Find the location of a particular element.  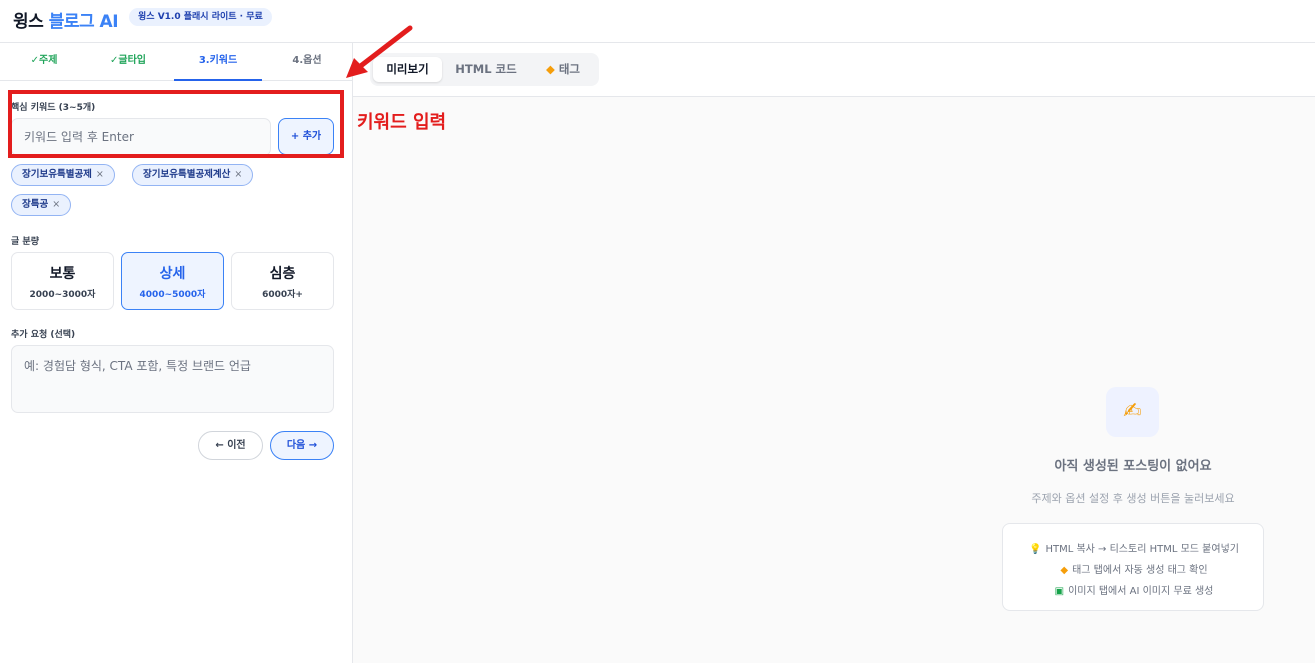

image-icon: ▣ is located at coordinates (1059, 591).